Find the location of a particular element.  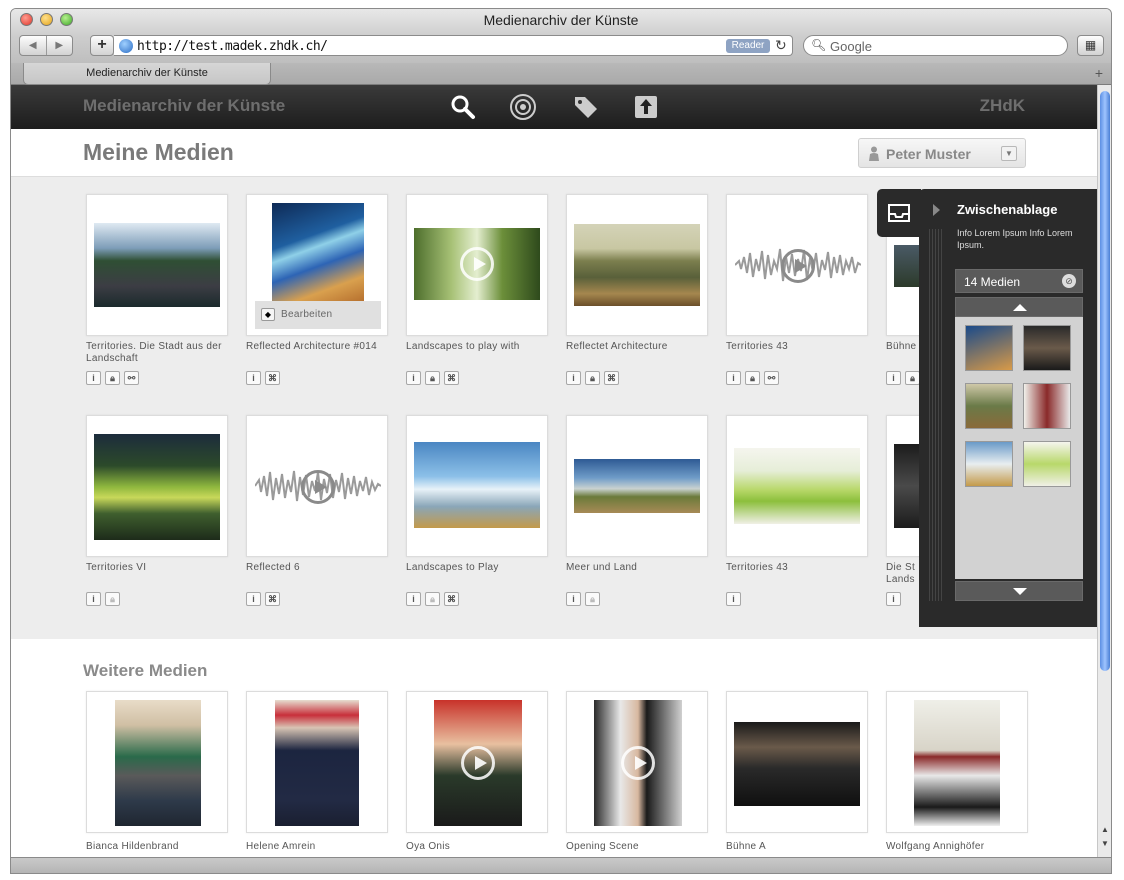

collapse-arrow-icon is located at coordinates (936, 210).